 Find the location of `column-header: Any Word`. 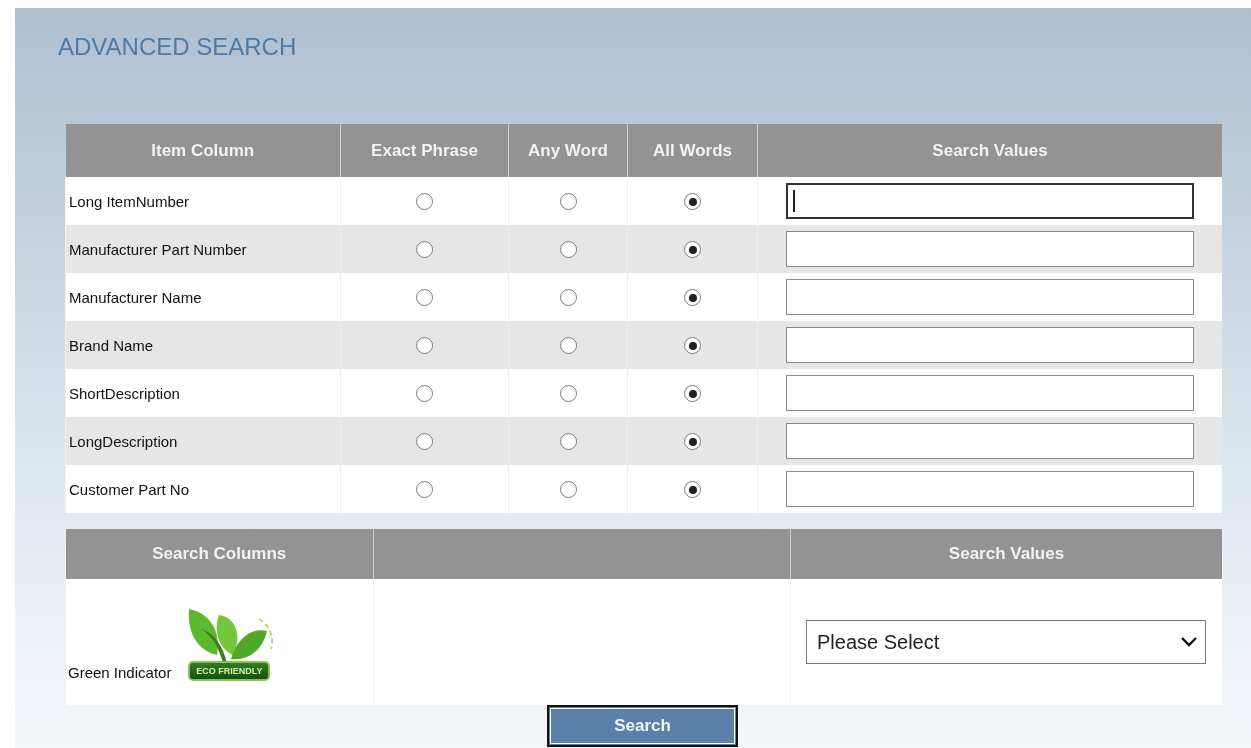

column-header: Any Word is located at coordinates (568, 150).